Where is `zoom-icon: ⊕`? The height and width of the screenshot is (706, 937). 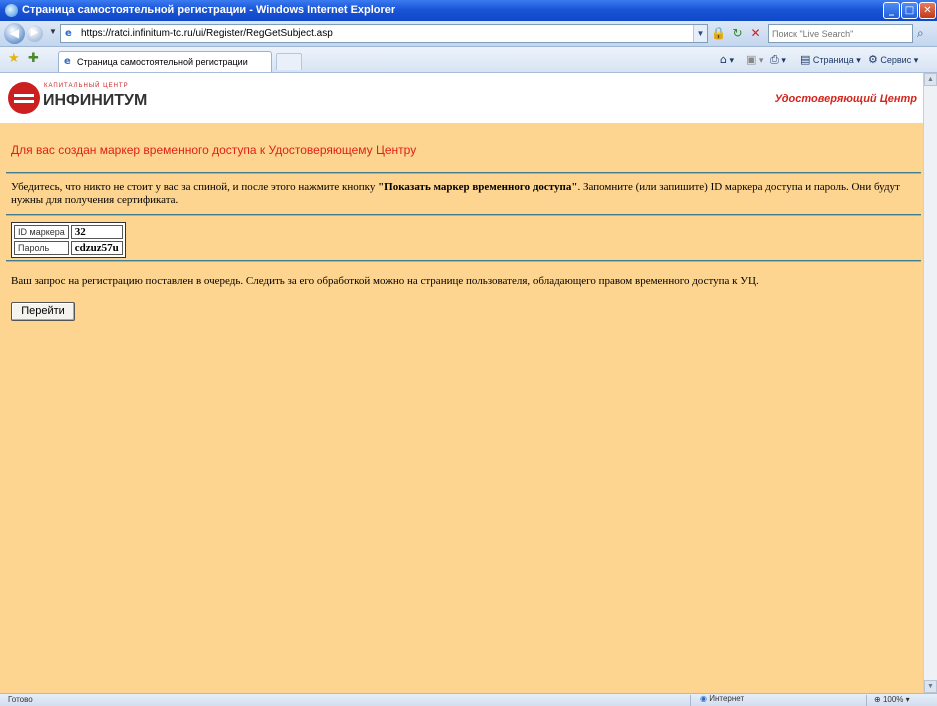
zoom-icon: ⊕ is located at coordinates (877, 699).